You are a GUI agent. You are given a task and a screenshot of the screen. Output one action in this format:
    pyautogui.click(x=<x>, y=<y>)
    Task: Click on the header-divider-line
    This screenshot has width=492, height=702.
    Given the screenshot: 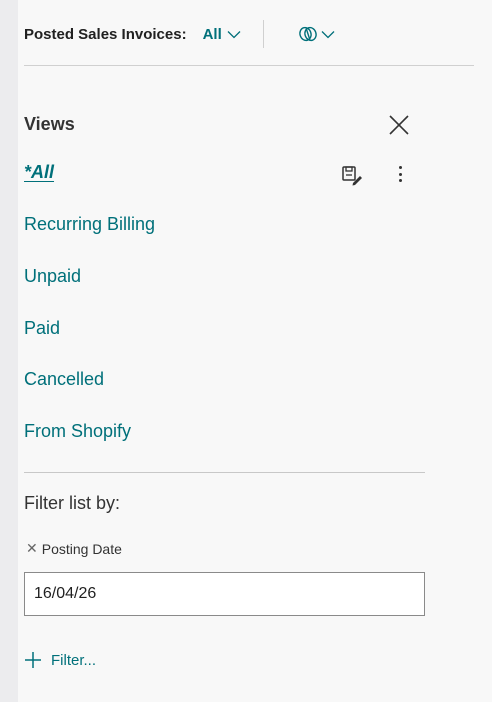 What is the action you would take?
    pyautogui.click(x=249, y=65)
    